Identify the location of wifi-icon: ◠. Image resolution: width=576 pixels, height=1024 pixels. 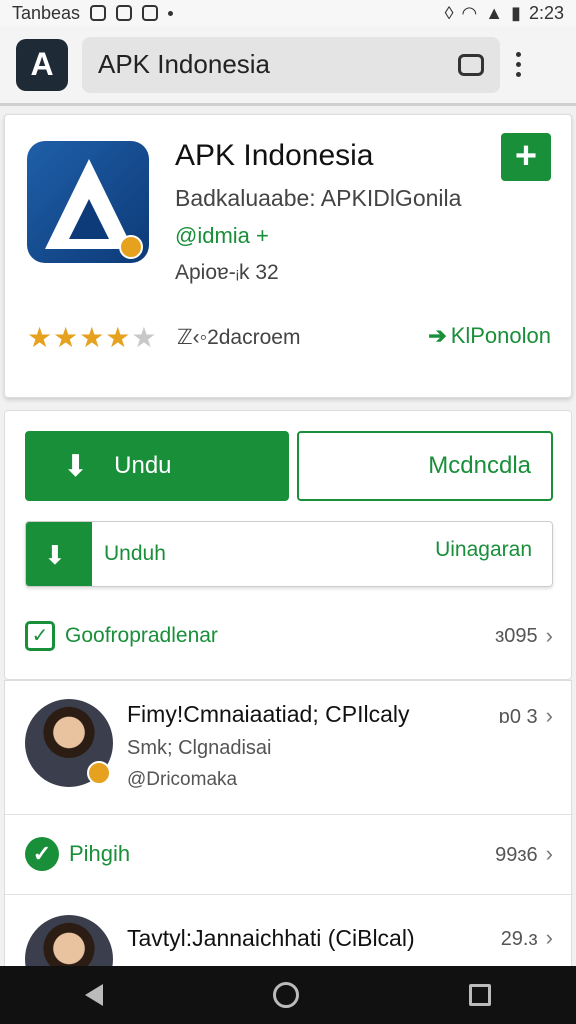
(469, 12).